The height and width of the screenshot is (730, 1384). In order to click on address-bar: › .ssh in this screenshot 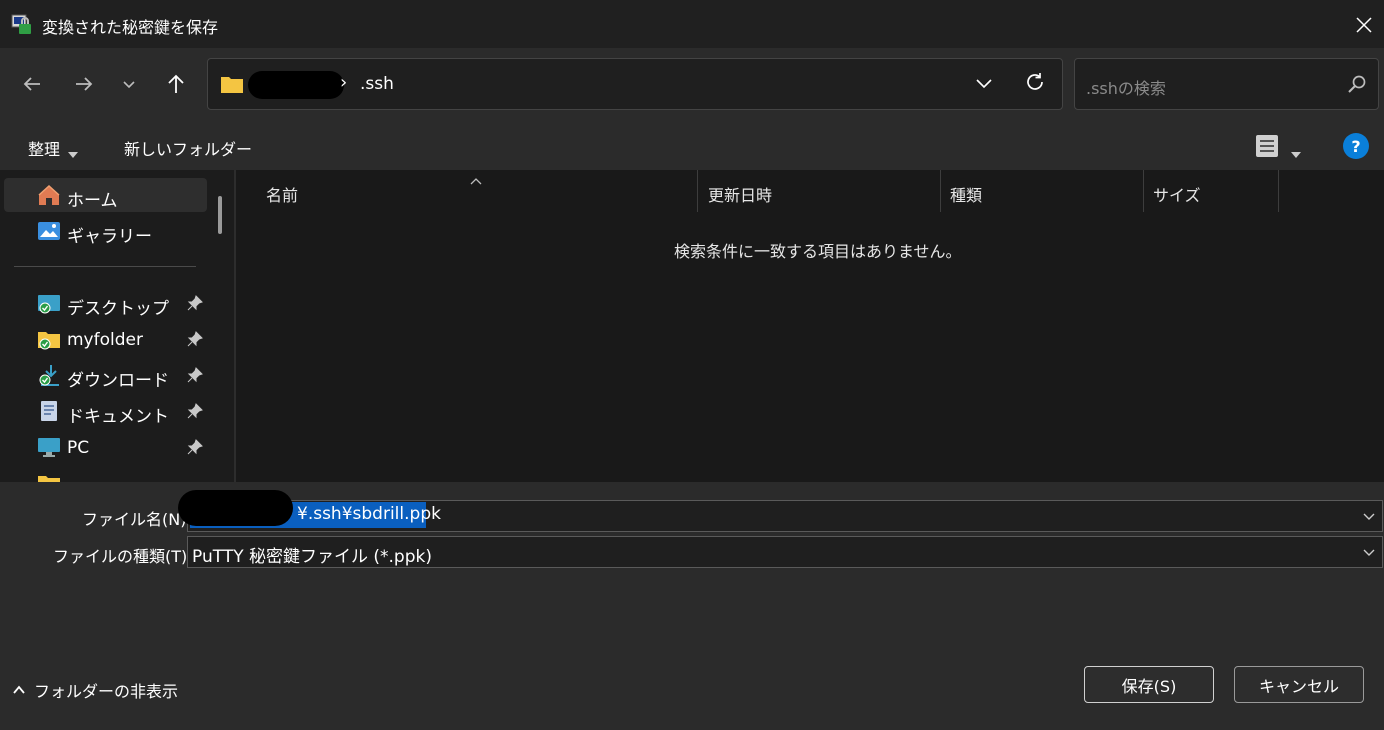, I will do `click(635, 84)`.